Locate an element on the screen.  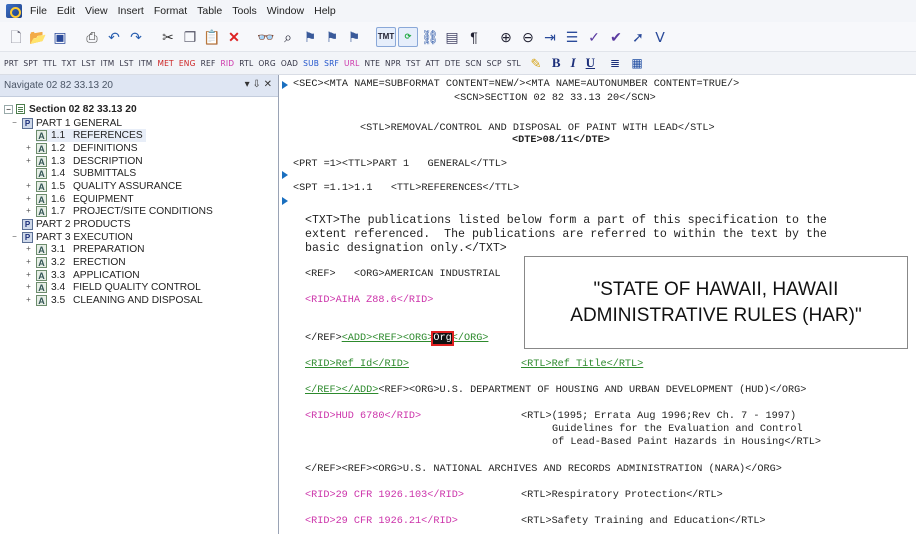
tree-part2: P PART 2 PRODUCTS is located at coordinates (139, 224).